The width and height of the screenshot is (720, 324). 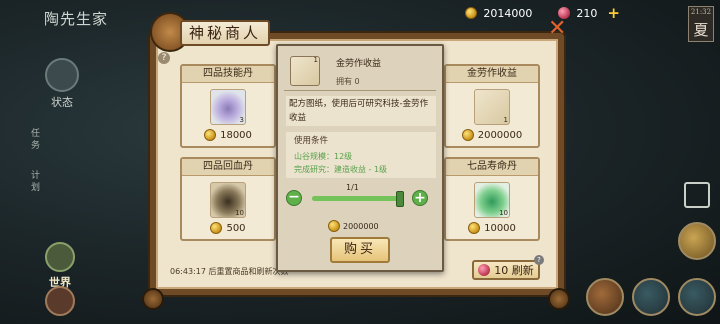 What do you see at coordinates (613, 13) in the screenshot?
I see `add-currency-button: +` at bounding box center [613, 13].